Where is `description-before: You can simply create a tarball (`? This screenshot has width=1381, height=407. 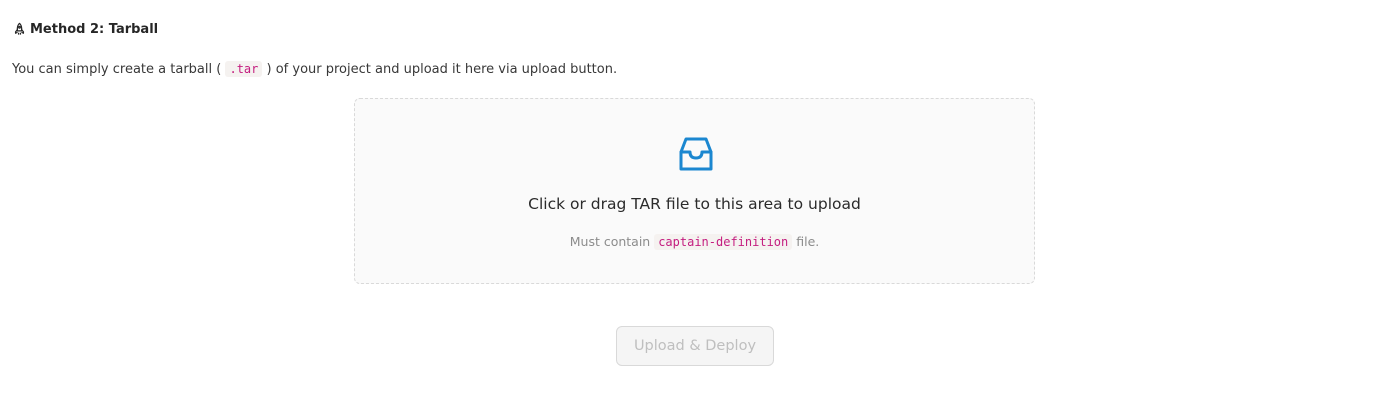
description-before: You can simply create a tarball ( is located at coordinates (117, 69).